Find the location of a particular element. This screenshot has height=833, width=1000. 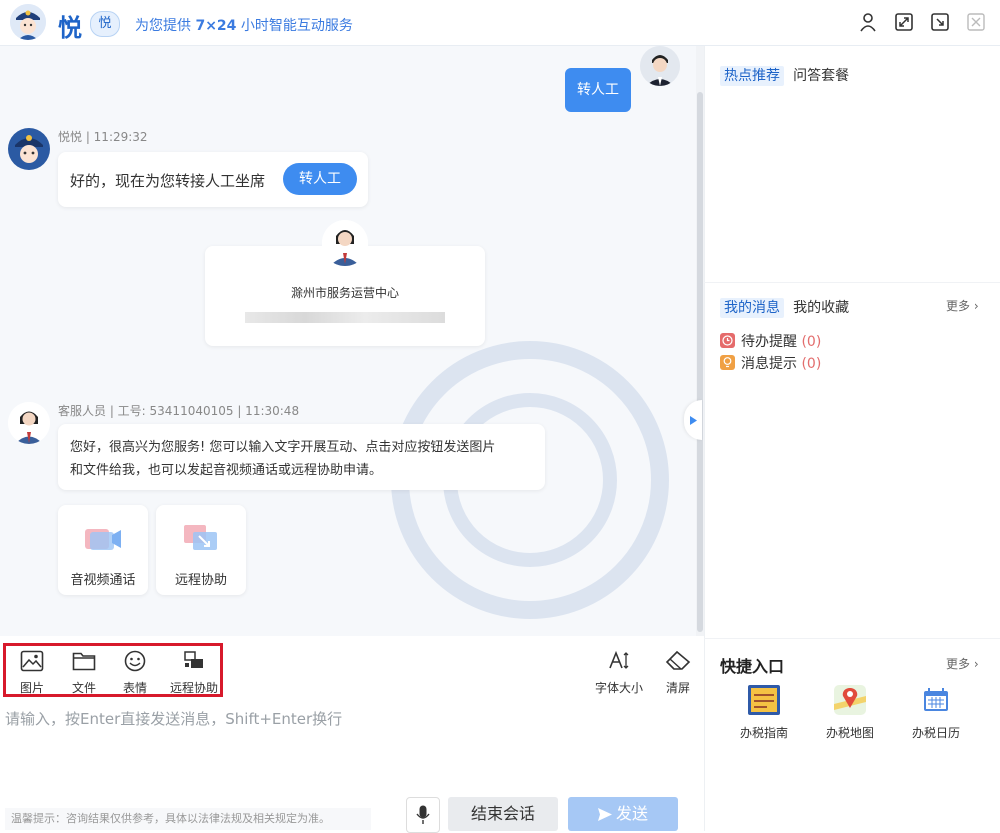

user-icon is located at coordinates (868, 22).